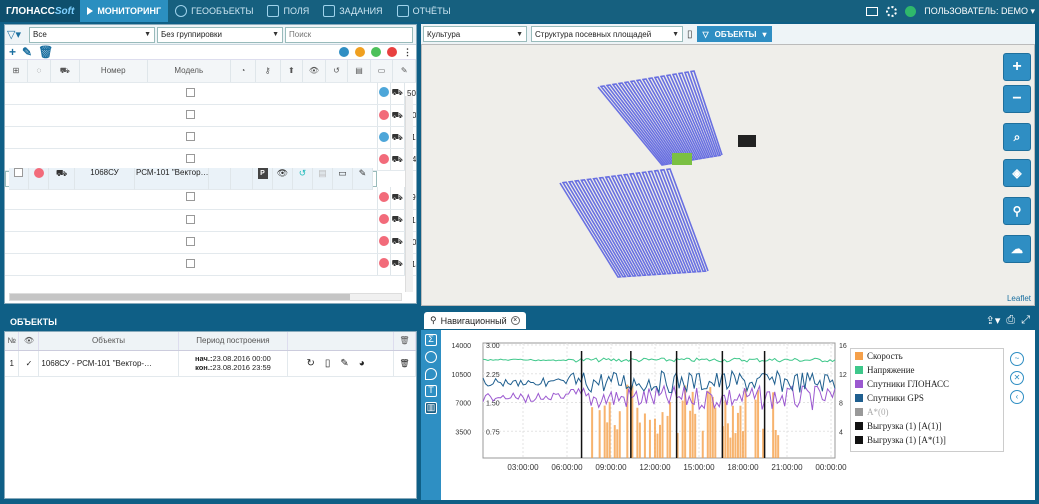 This screenshot has width=1039, height=504. I want to click on route-icon: ⚲, so click(1017, 211).